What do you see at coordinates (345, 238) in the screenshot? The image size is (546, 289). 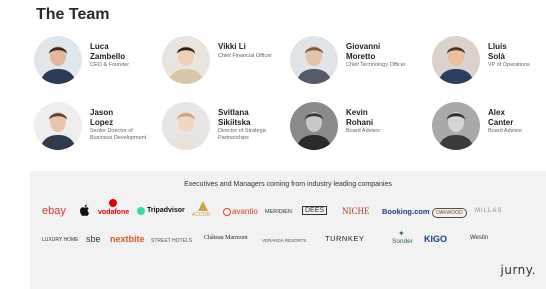 I see `logo-turnkey: TURNKEY` at bounding box center [345, 238].